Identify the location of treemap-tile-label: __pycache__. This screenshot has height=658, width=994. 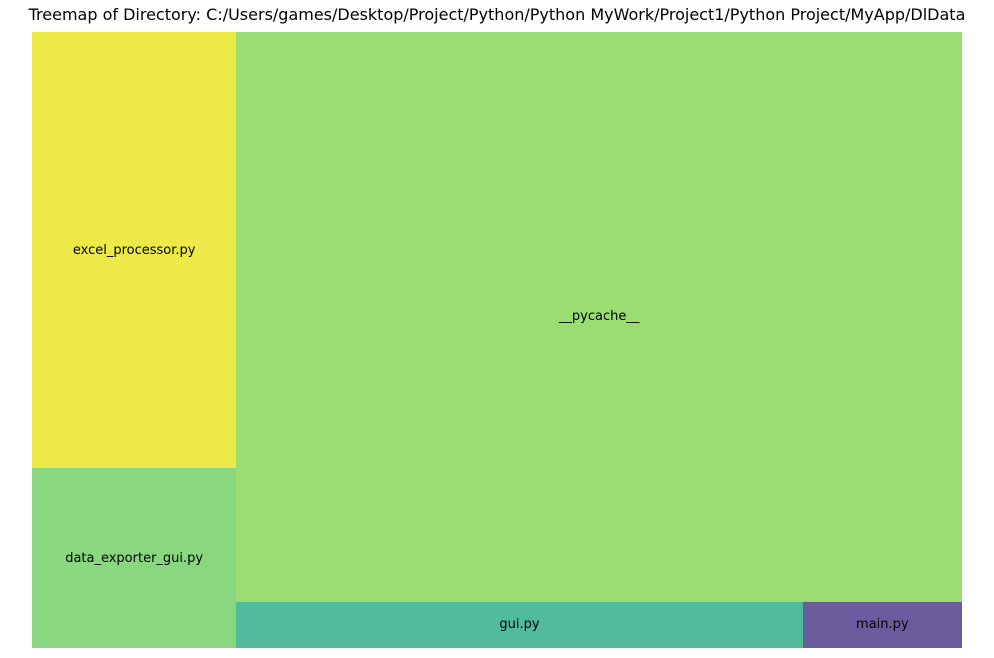
(599, 317).